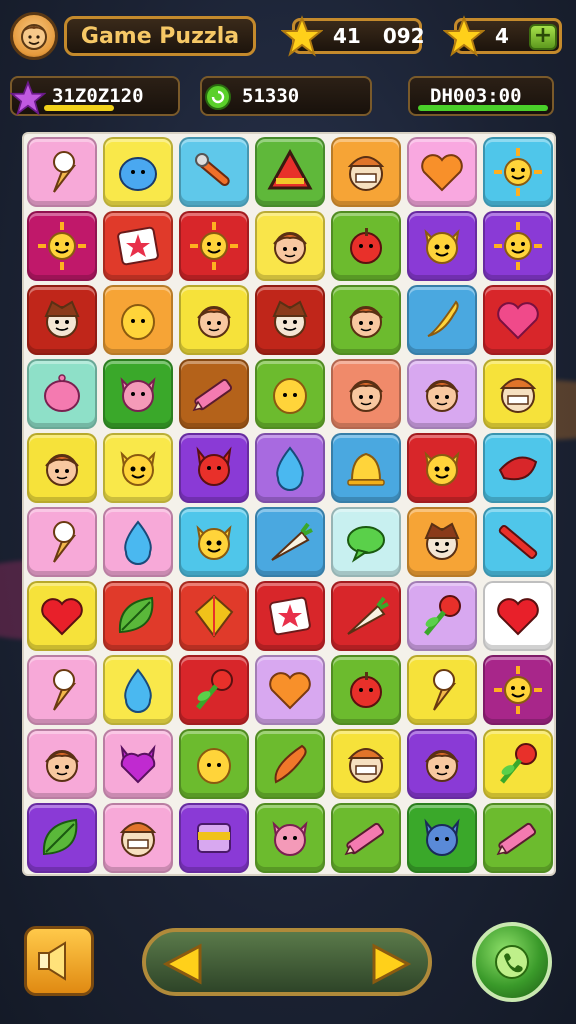  I want to click on boy-face-icon, so click(442, 541).